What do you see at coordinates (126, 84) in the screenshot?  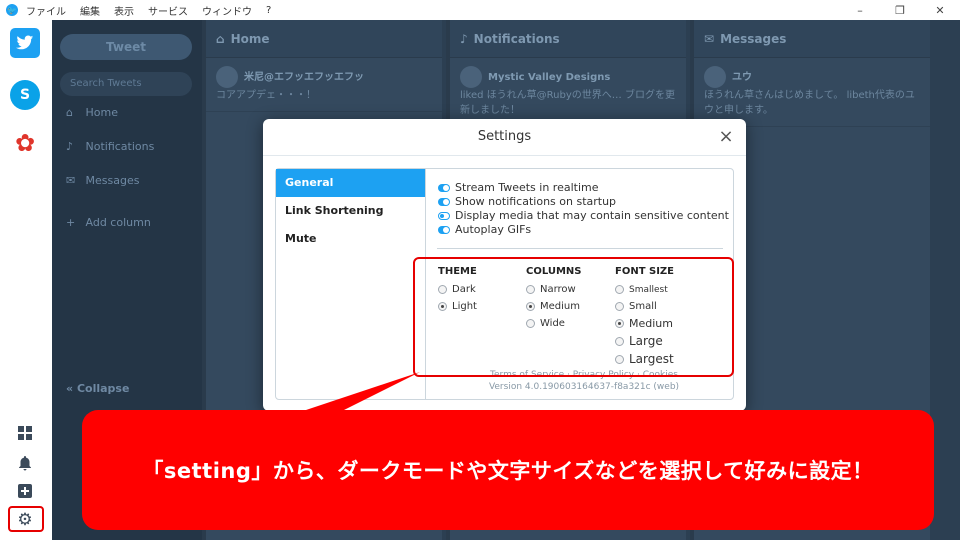 I see `search-input: Search Tweets` at bounding box center [126, 84].